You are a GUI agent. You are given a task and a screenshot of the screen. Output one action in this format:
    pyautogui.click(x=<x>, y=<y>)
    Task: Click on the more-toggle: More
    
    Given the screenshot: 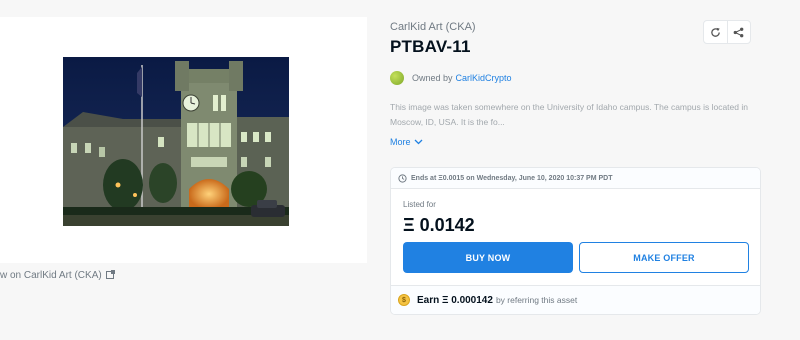 What is the action you would take?
    pyautogui.click(x=406, y=142)
    